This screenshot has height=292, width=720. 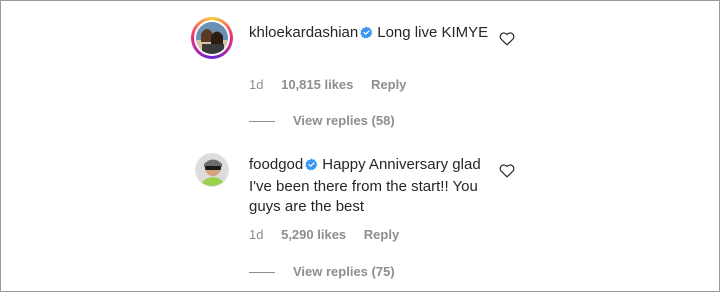 I want to click on username-link: foodgod, so click(x=276, y=164).